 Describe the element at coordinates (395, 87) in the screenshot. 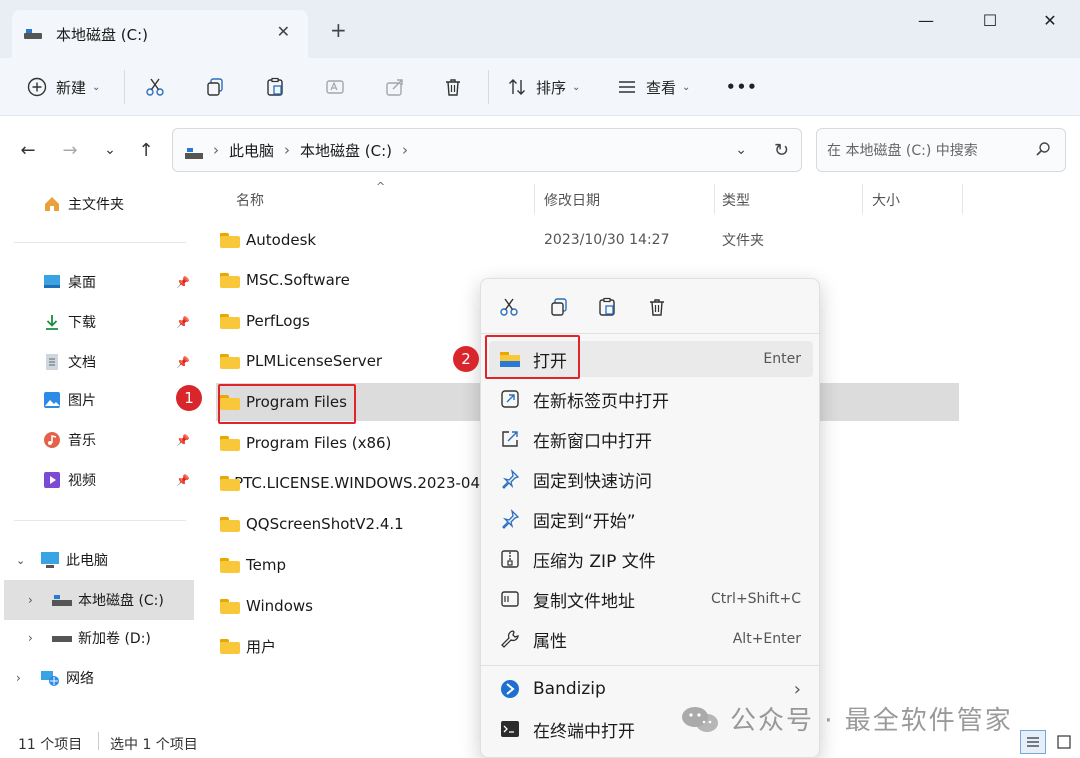

I see `share-button` at that location.